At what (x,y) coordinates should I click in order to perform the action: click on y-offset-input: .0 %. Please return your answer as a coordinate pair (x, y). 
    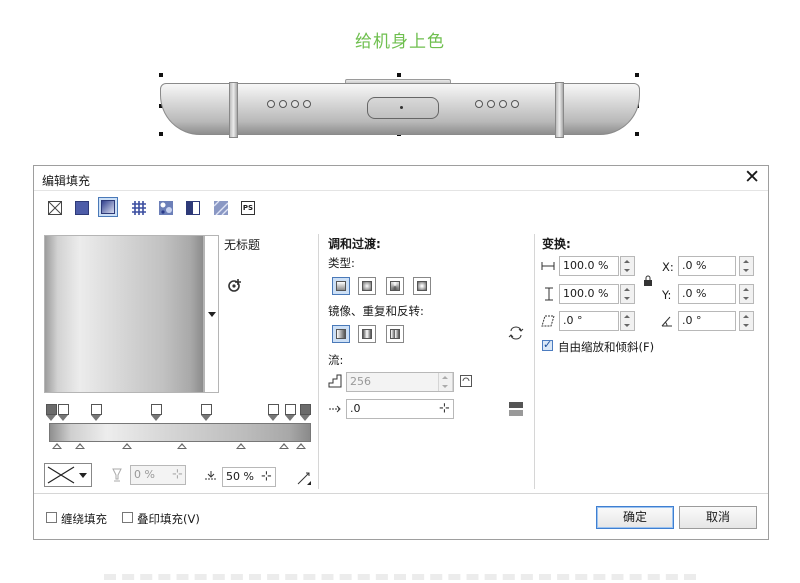
    Looking at the image, I should click on (707, 294).